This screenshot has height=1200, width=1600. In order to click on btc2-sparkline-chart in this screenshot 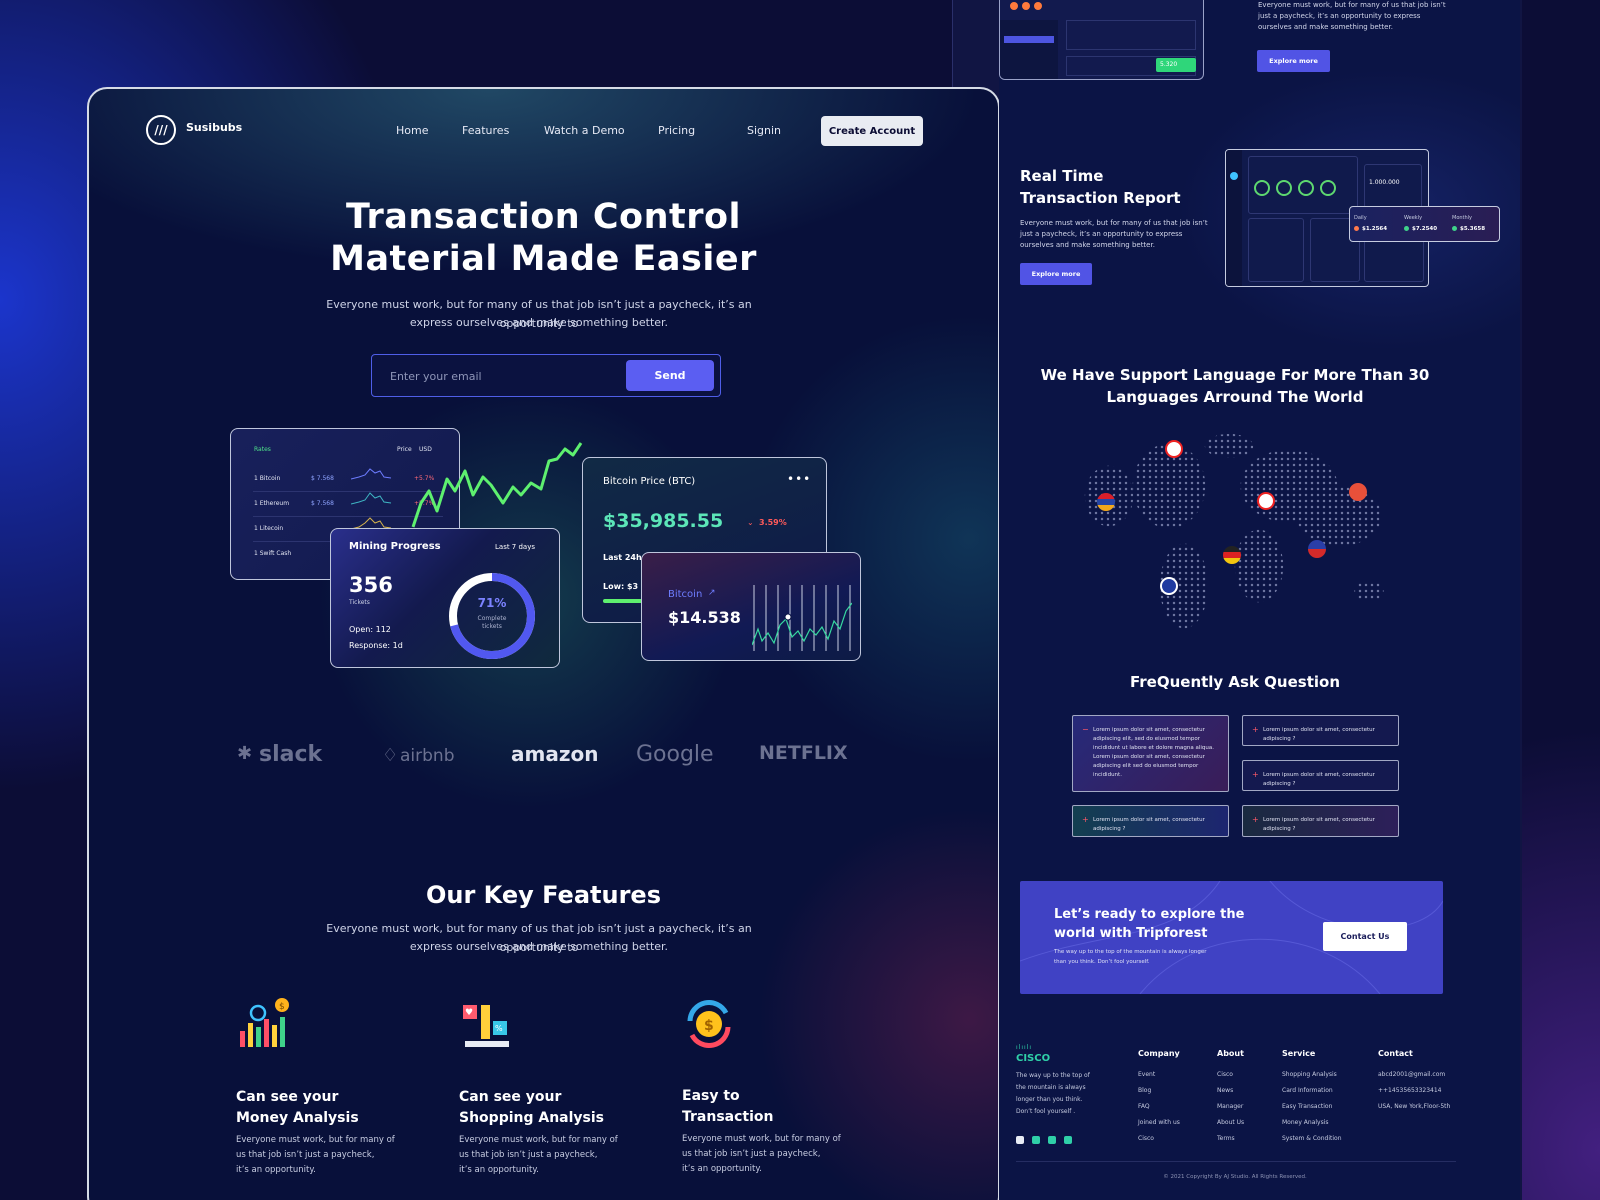, I will do `click(802, 618)`.